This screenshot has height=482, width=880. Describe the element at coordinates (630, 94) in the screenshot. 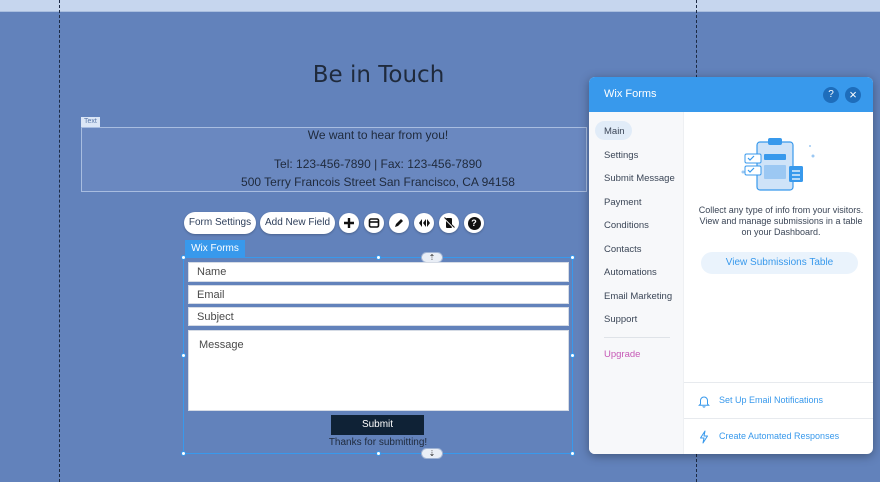

I see `panel-title: Wix Forms` at that location.